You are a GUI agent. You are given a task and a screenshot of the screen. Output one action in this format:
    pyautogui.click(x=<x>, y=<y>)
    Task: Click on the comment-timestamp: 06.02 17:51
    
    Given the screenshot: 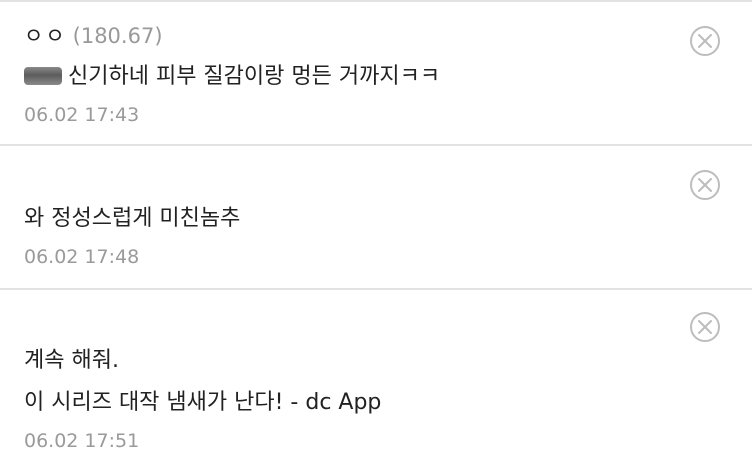 What is the action you would take?
    pyautogui.click(x=82, y=441)
    